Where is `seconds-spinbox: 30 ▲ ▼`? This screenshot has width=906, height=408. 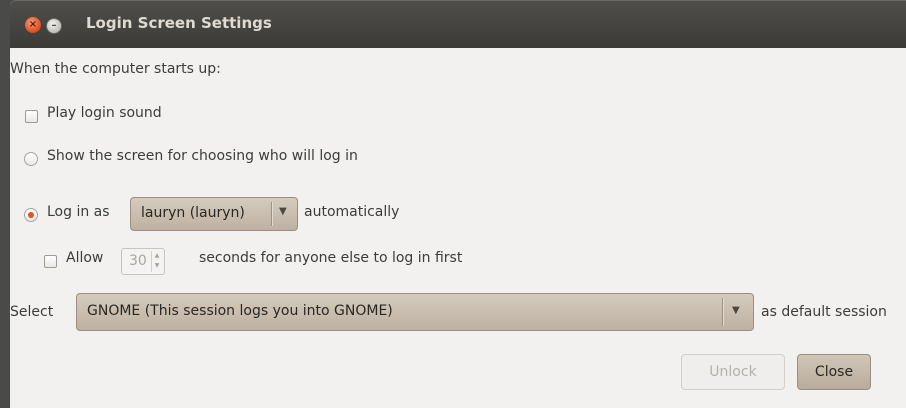 seconds-spinbox: 30 ▲ ▼ is located at coordinates (143, 261).